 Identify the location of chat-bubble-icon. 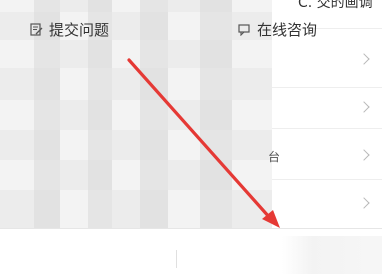
(244, 29).